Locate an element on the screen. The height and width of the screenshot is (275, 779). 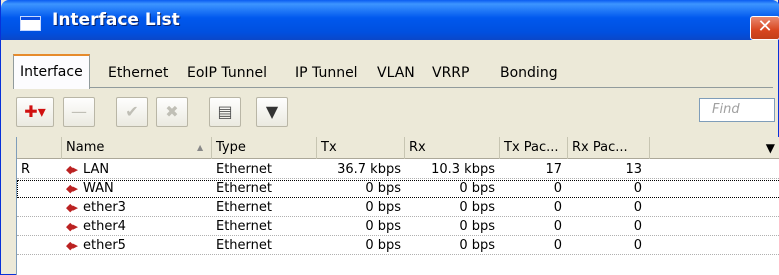
row-flag: R is located at coordinates (26, 169).